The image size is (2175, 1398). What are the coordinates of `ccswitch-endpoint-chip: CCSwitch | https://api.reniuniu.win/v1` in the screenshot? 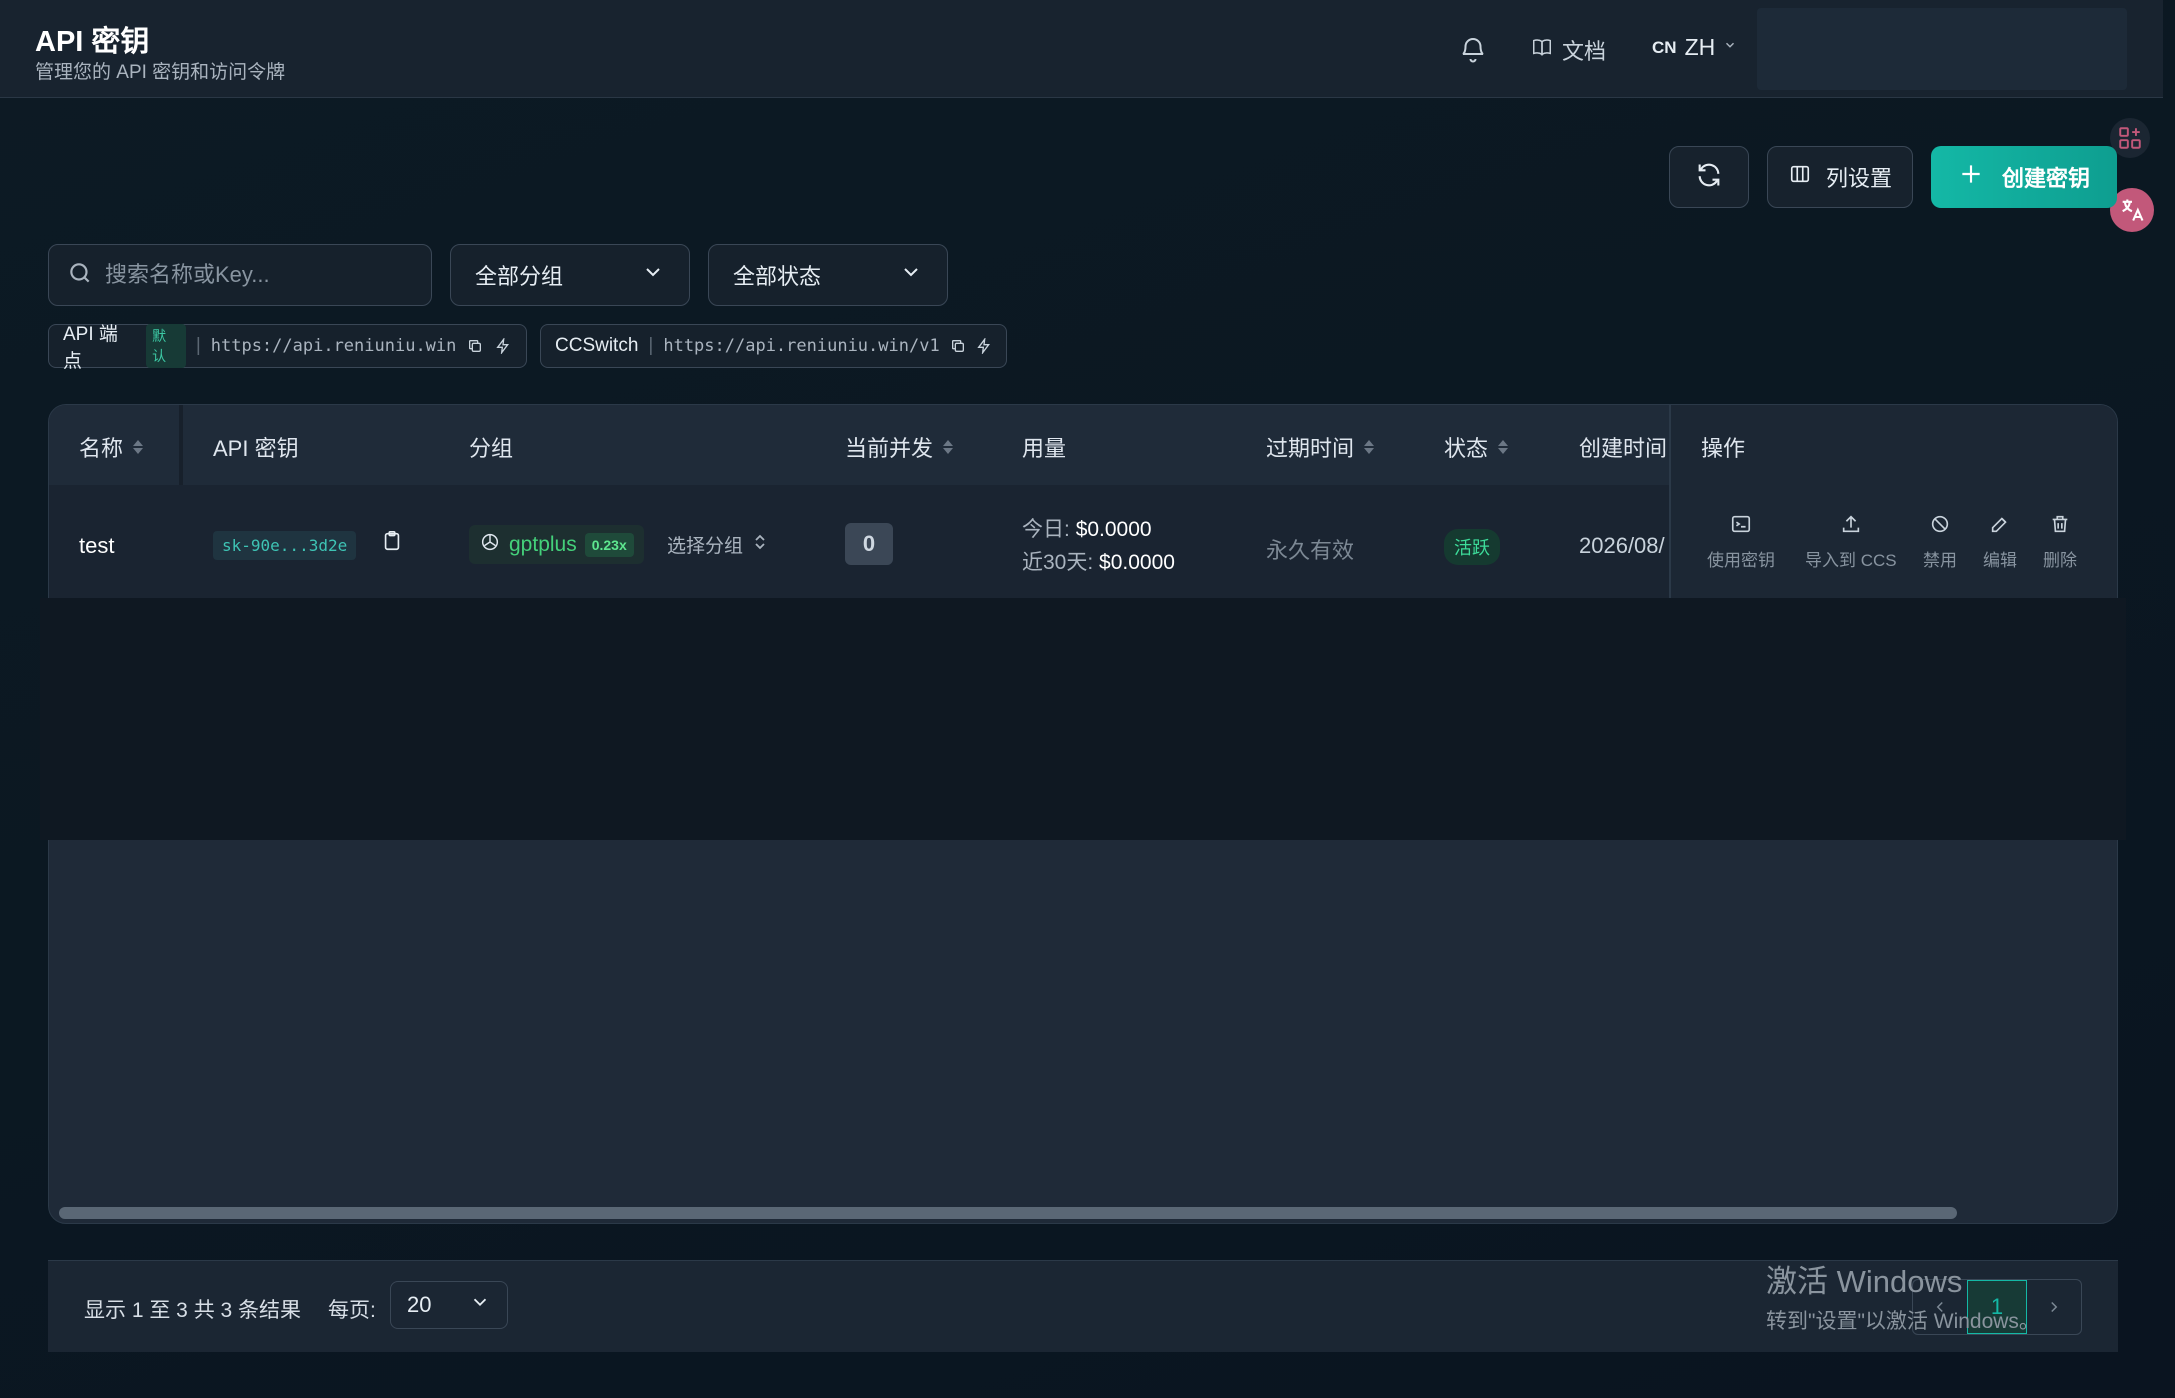 It's located at (773, 346).